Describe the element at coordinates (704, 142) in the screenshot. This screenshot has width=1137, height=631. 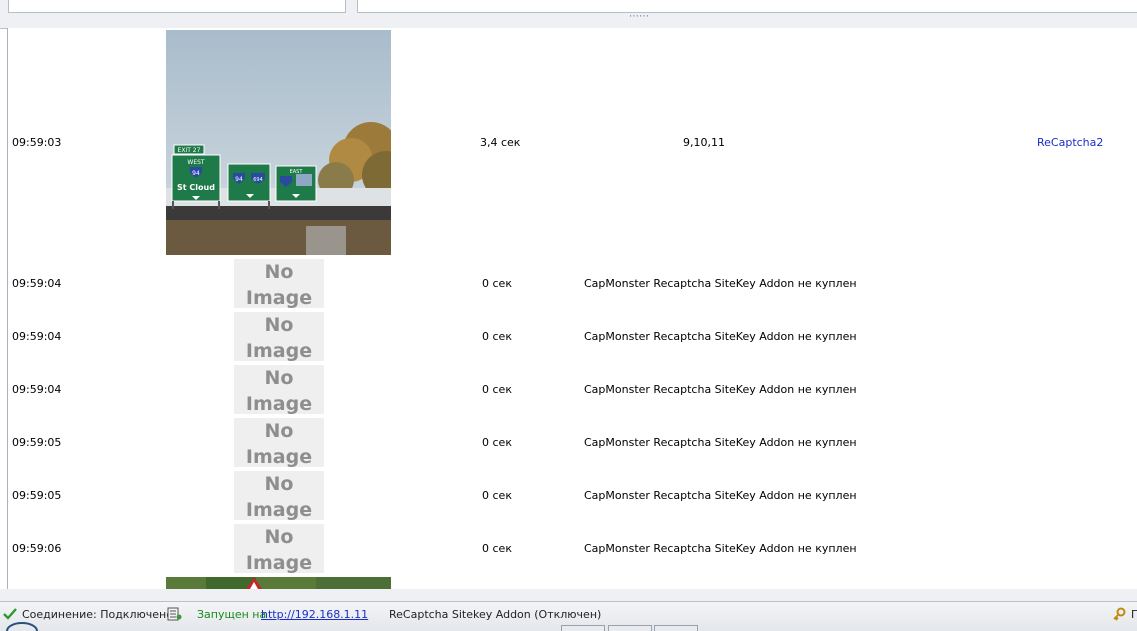
I see `log-answer: 9,10,11` at that location.